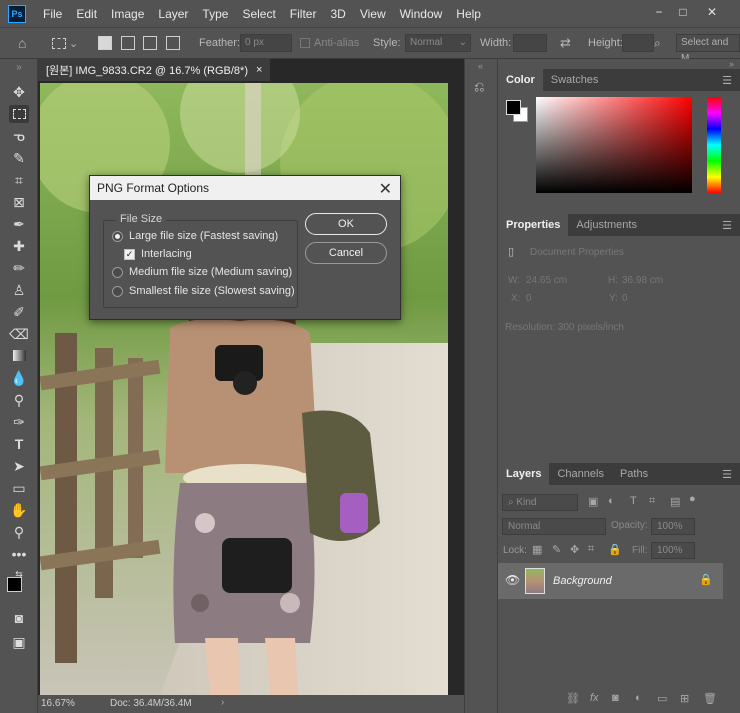 The image size is (740, 713). Describe the element at coordinates (329, 43) in the screenshot. I see `anti-alias-checkbox: Anti-alias` at that location.